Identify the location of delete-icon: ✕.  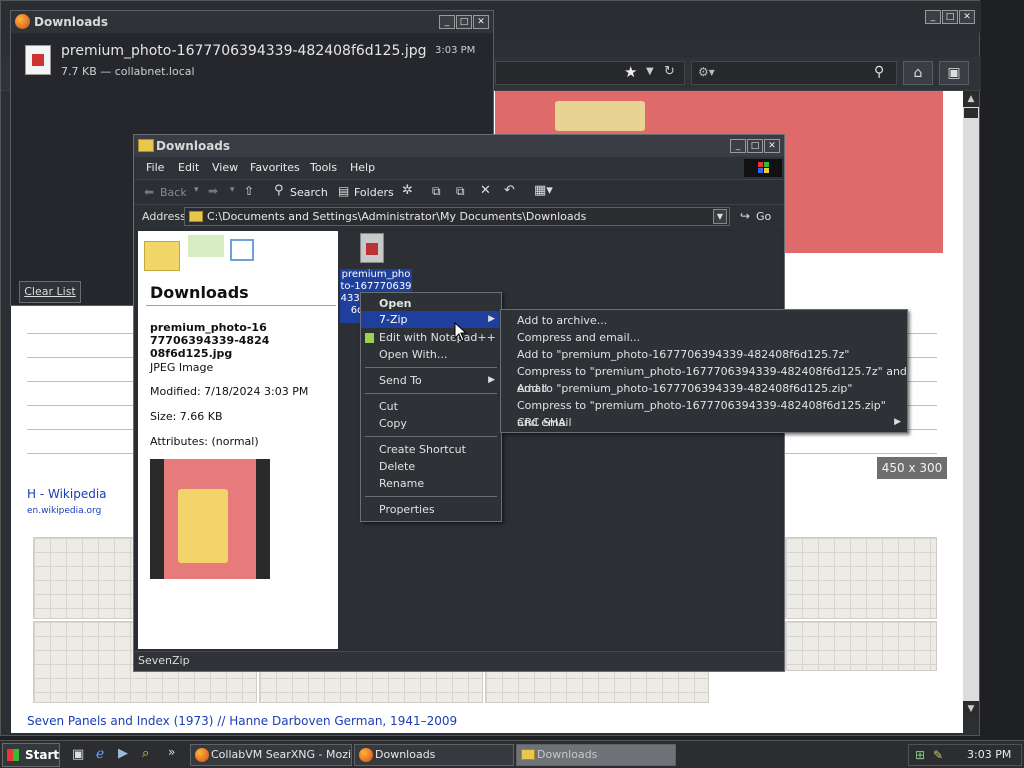
(485, 190).